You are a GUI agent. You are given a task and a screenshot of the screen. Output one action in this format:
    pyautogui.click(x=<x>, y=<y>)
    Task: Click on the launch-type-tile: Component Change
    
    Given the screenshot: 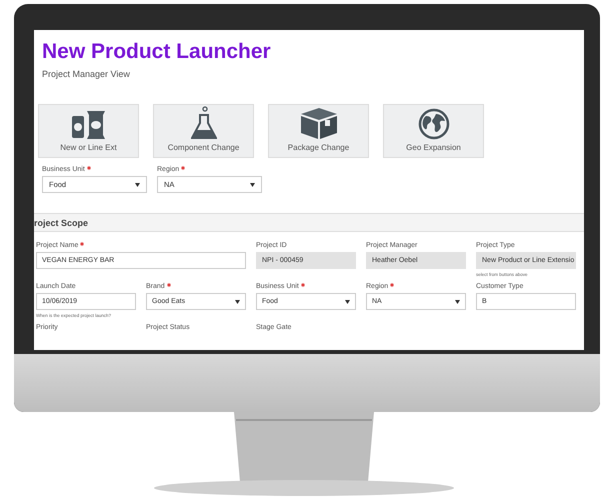 What is the action you would take?
    pyautogui.click(x=203, y=131)
    